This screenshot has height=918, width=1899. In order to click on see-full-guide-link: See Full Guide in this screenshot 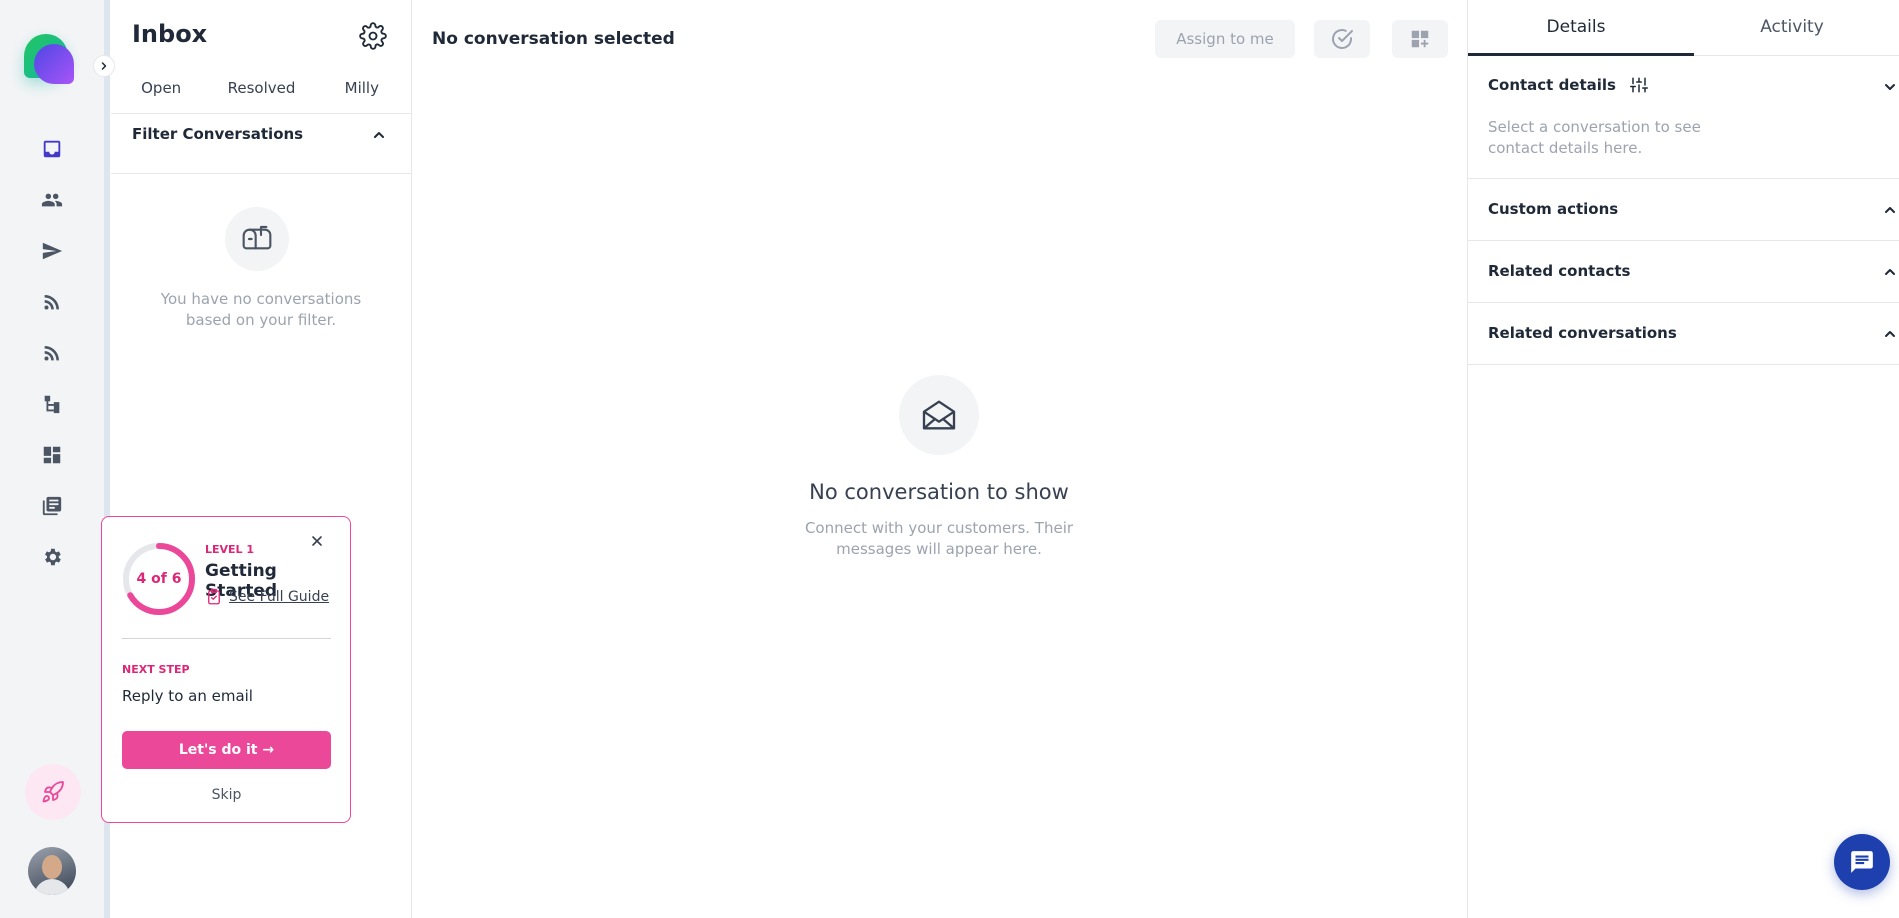, I will do `click(267, 597)`.